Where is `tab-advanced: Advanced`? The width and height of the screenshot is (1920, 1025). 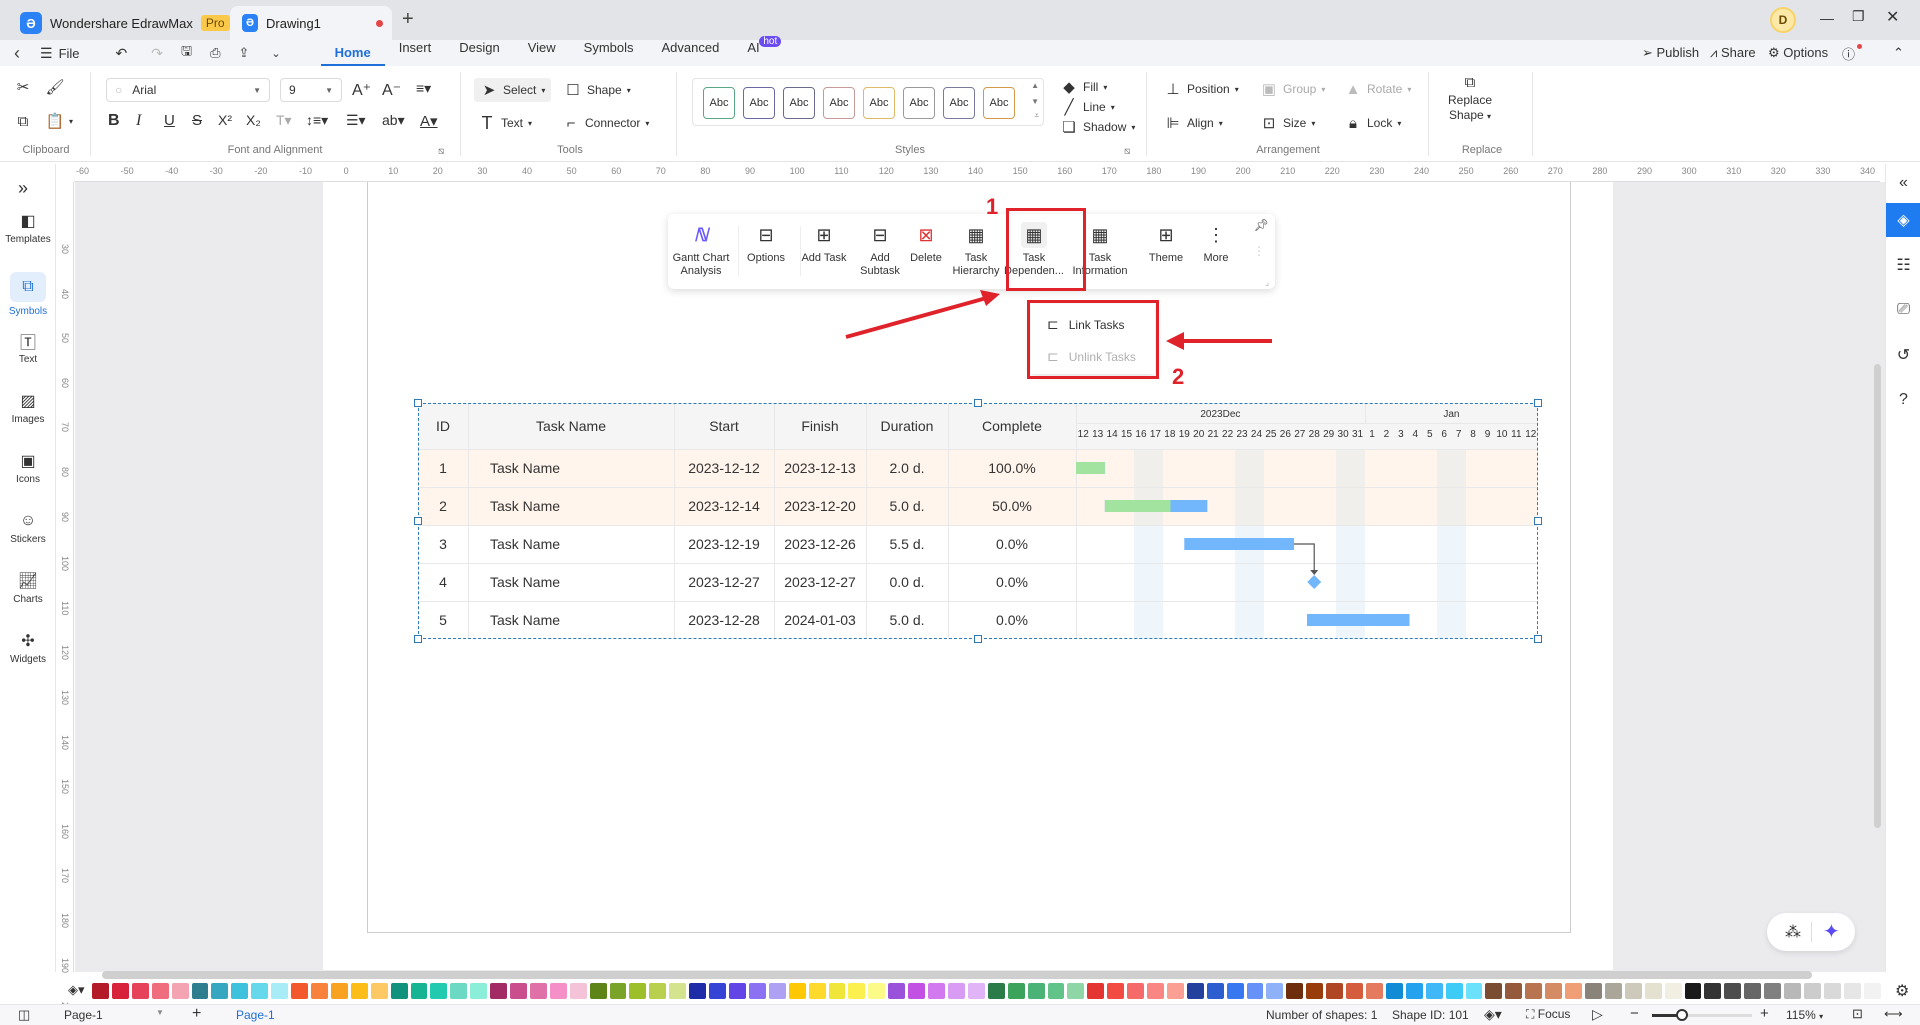
tab-advanced: Advanced is located at coordinates (691, 53).